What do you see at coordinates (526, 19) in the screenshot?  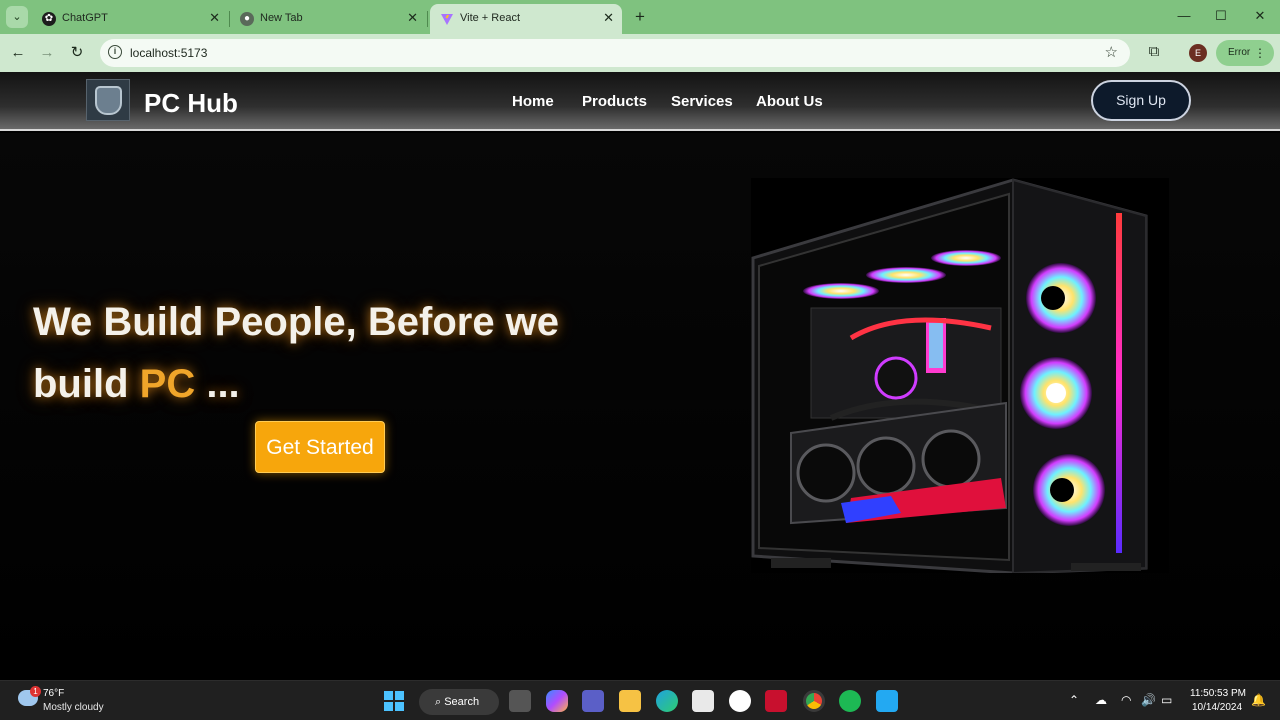 I see `tab-vite-react: Vite + React ✕` at bounding box center [526, 19].